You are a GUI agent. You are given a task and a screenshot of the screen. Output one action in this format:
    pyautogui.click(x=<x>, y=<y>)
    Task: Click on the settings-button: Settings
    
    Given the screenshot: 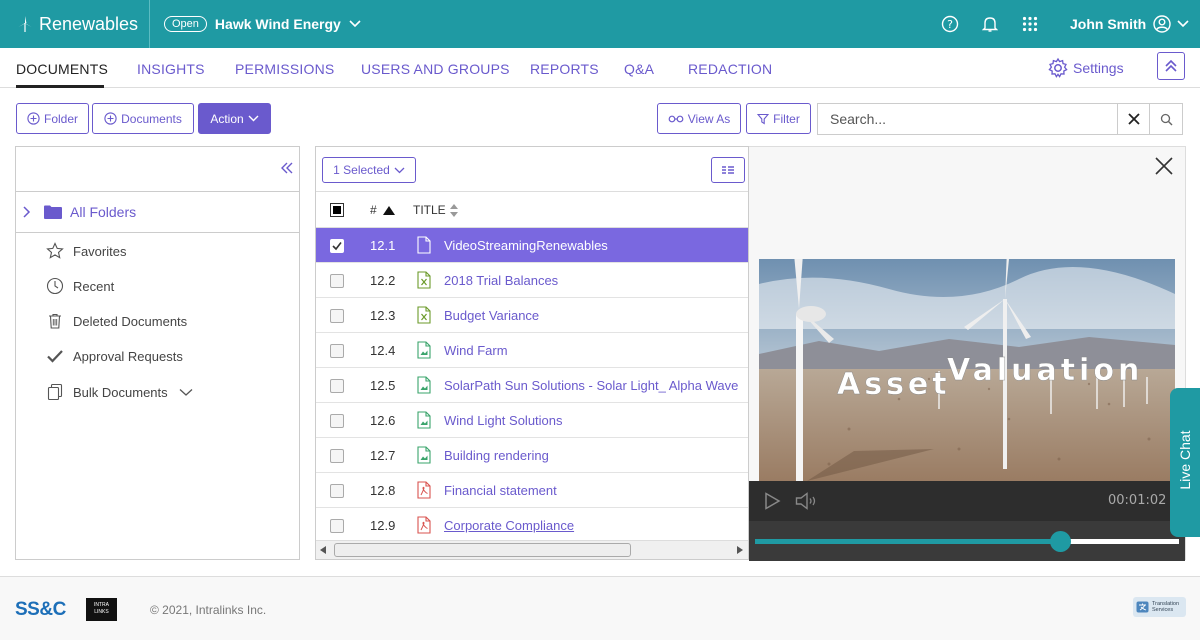 What is the action you would take?
    pyautogui.click(x=1085, y=68)
    